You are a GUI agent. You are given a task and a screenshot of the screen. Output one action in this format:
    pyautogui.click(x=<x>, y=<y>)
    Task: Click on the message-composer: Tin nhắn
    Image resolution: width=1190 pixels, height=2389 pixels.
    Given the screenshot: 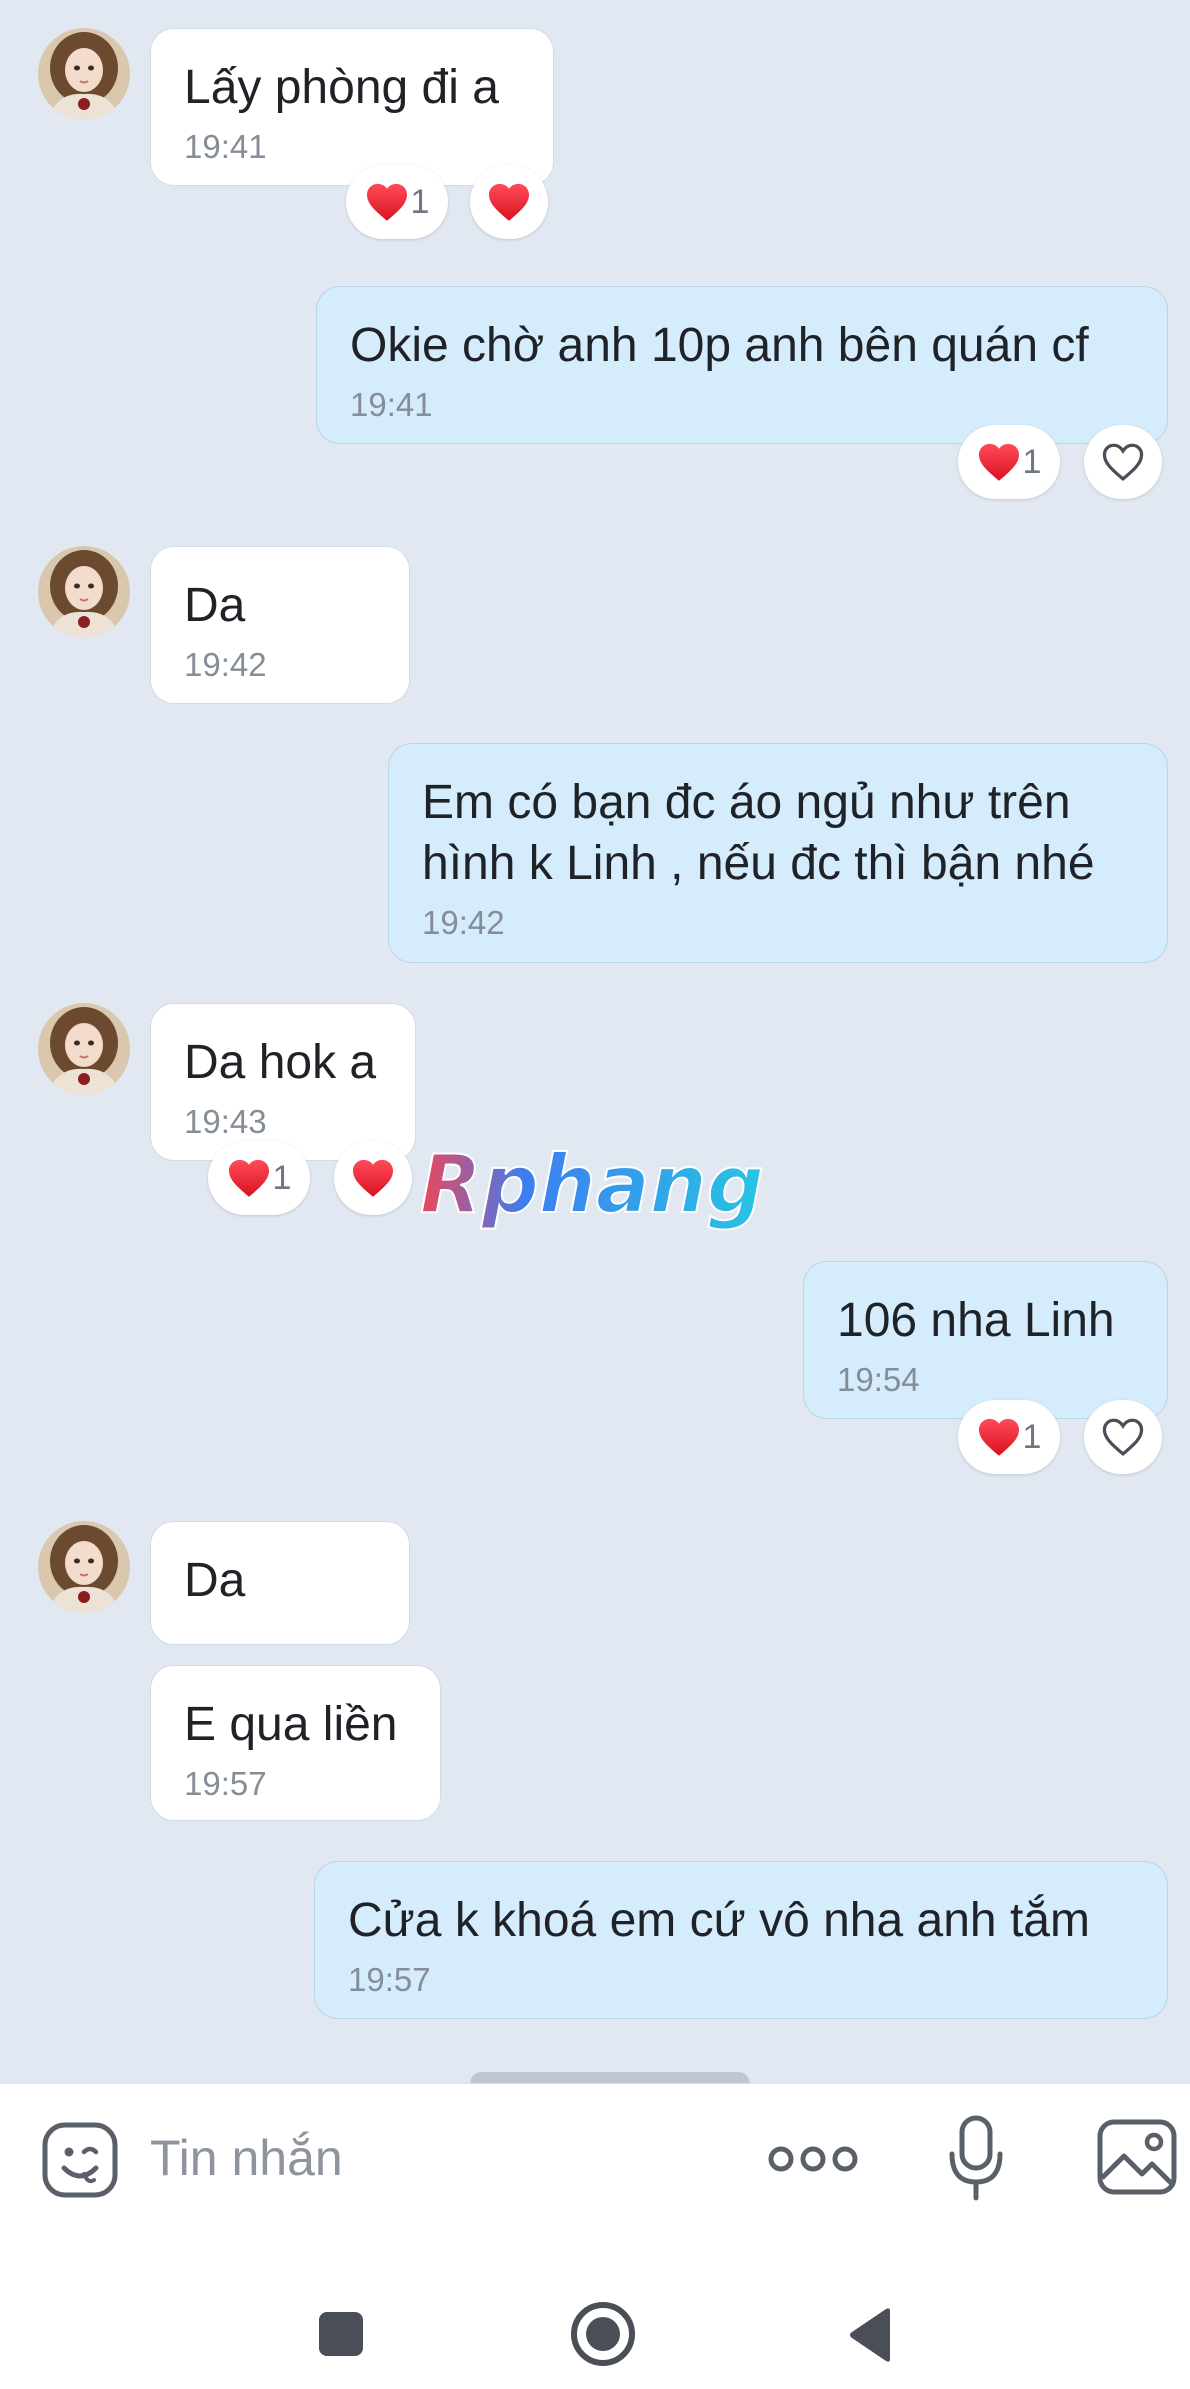 What is the action you would take?
    pyautogui.click(x=595, y=2158)
    